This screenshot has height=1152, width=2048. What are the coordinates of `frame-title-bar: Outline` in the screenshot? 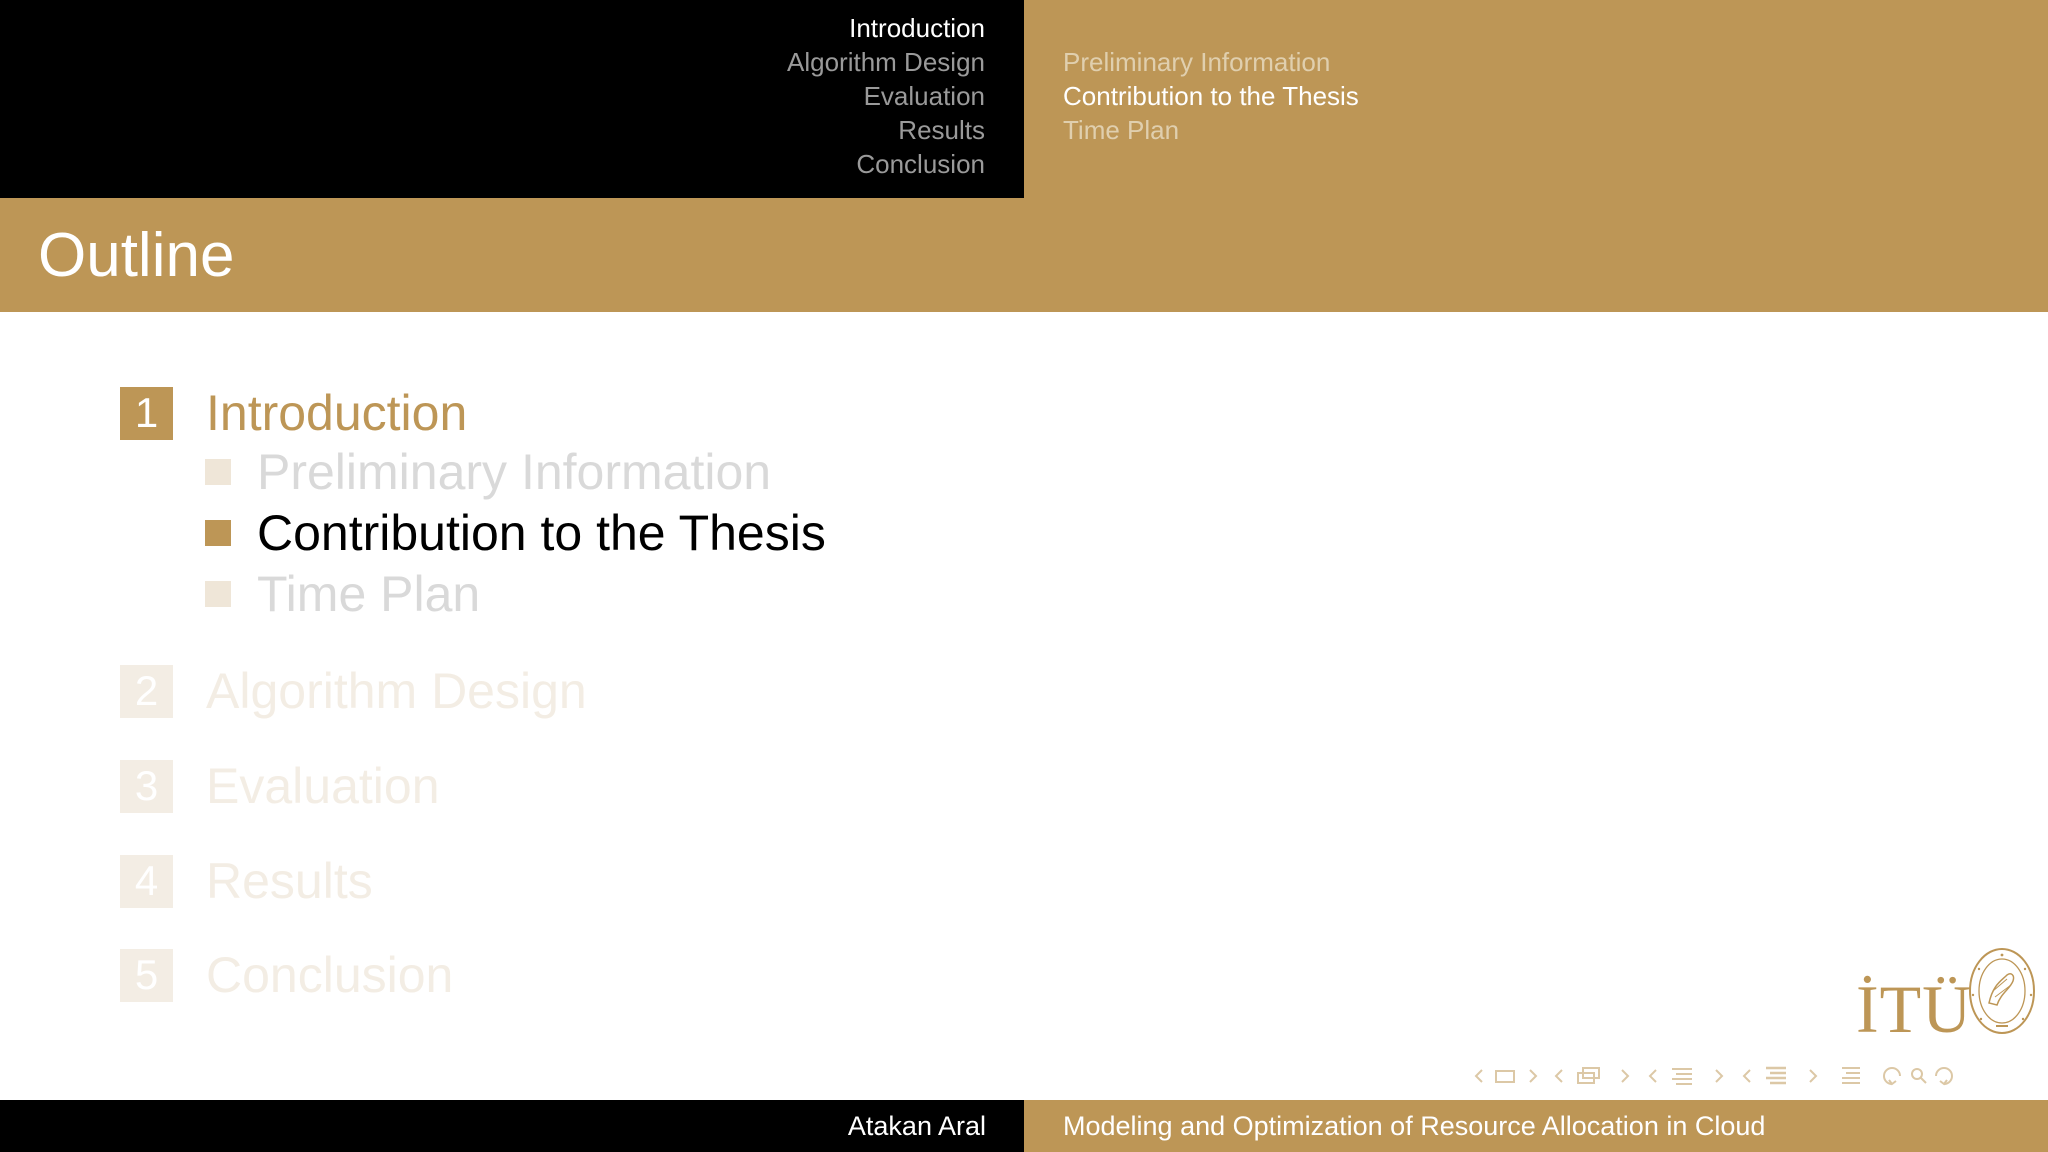 It's located at (1024, 255).